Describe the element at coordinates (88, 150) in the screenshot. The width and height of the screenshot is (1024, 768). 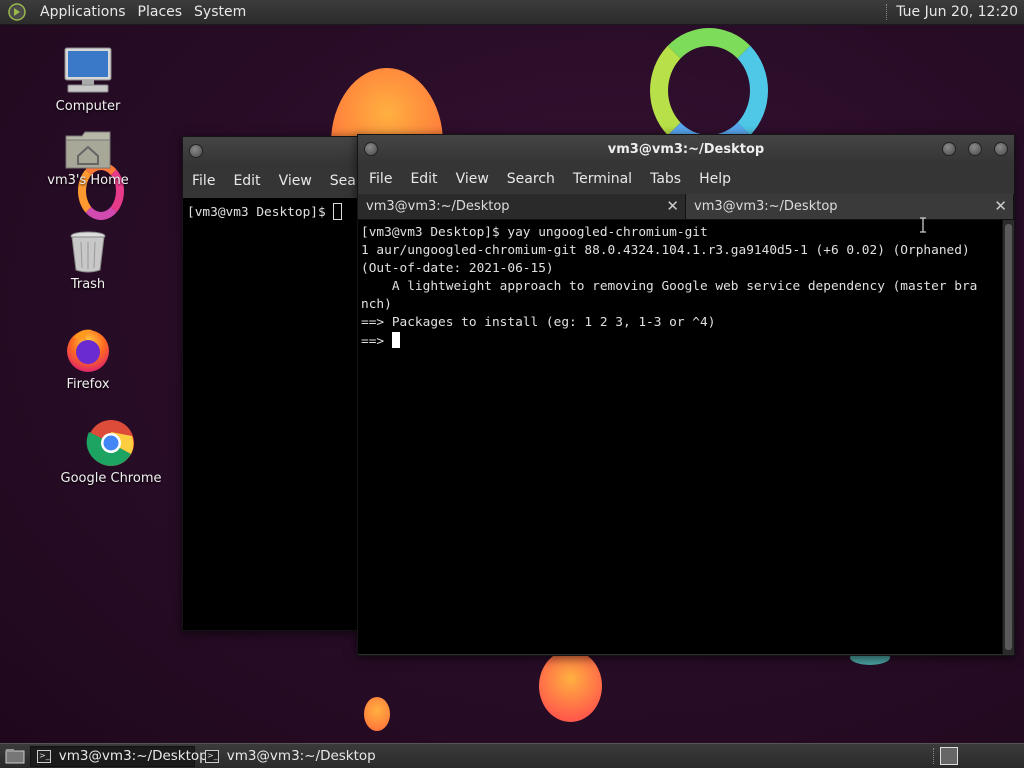
I see `home-folder-icon` at that location.